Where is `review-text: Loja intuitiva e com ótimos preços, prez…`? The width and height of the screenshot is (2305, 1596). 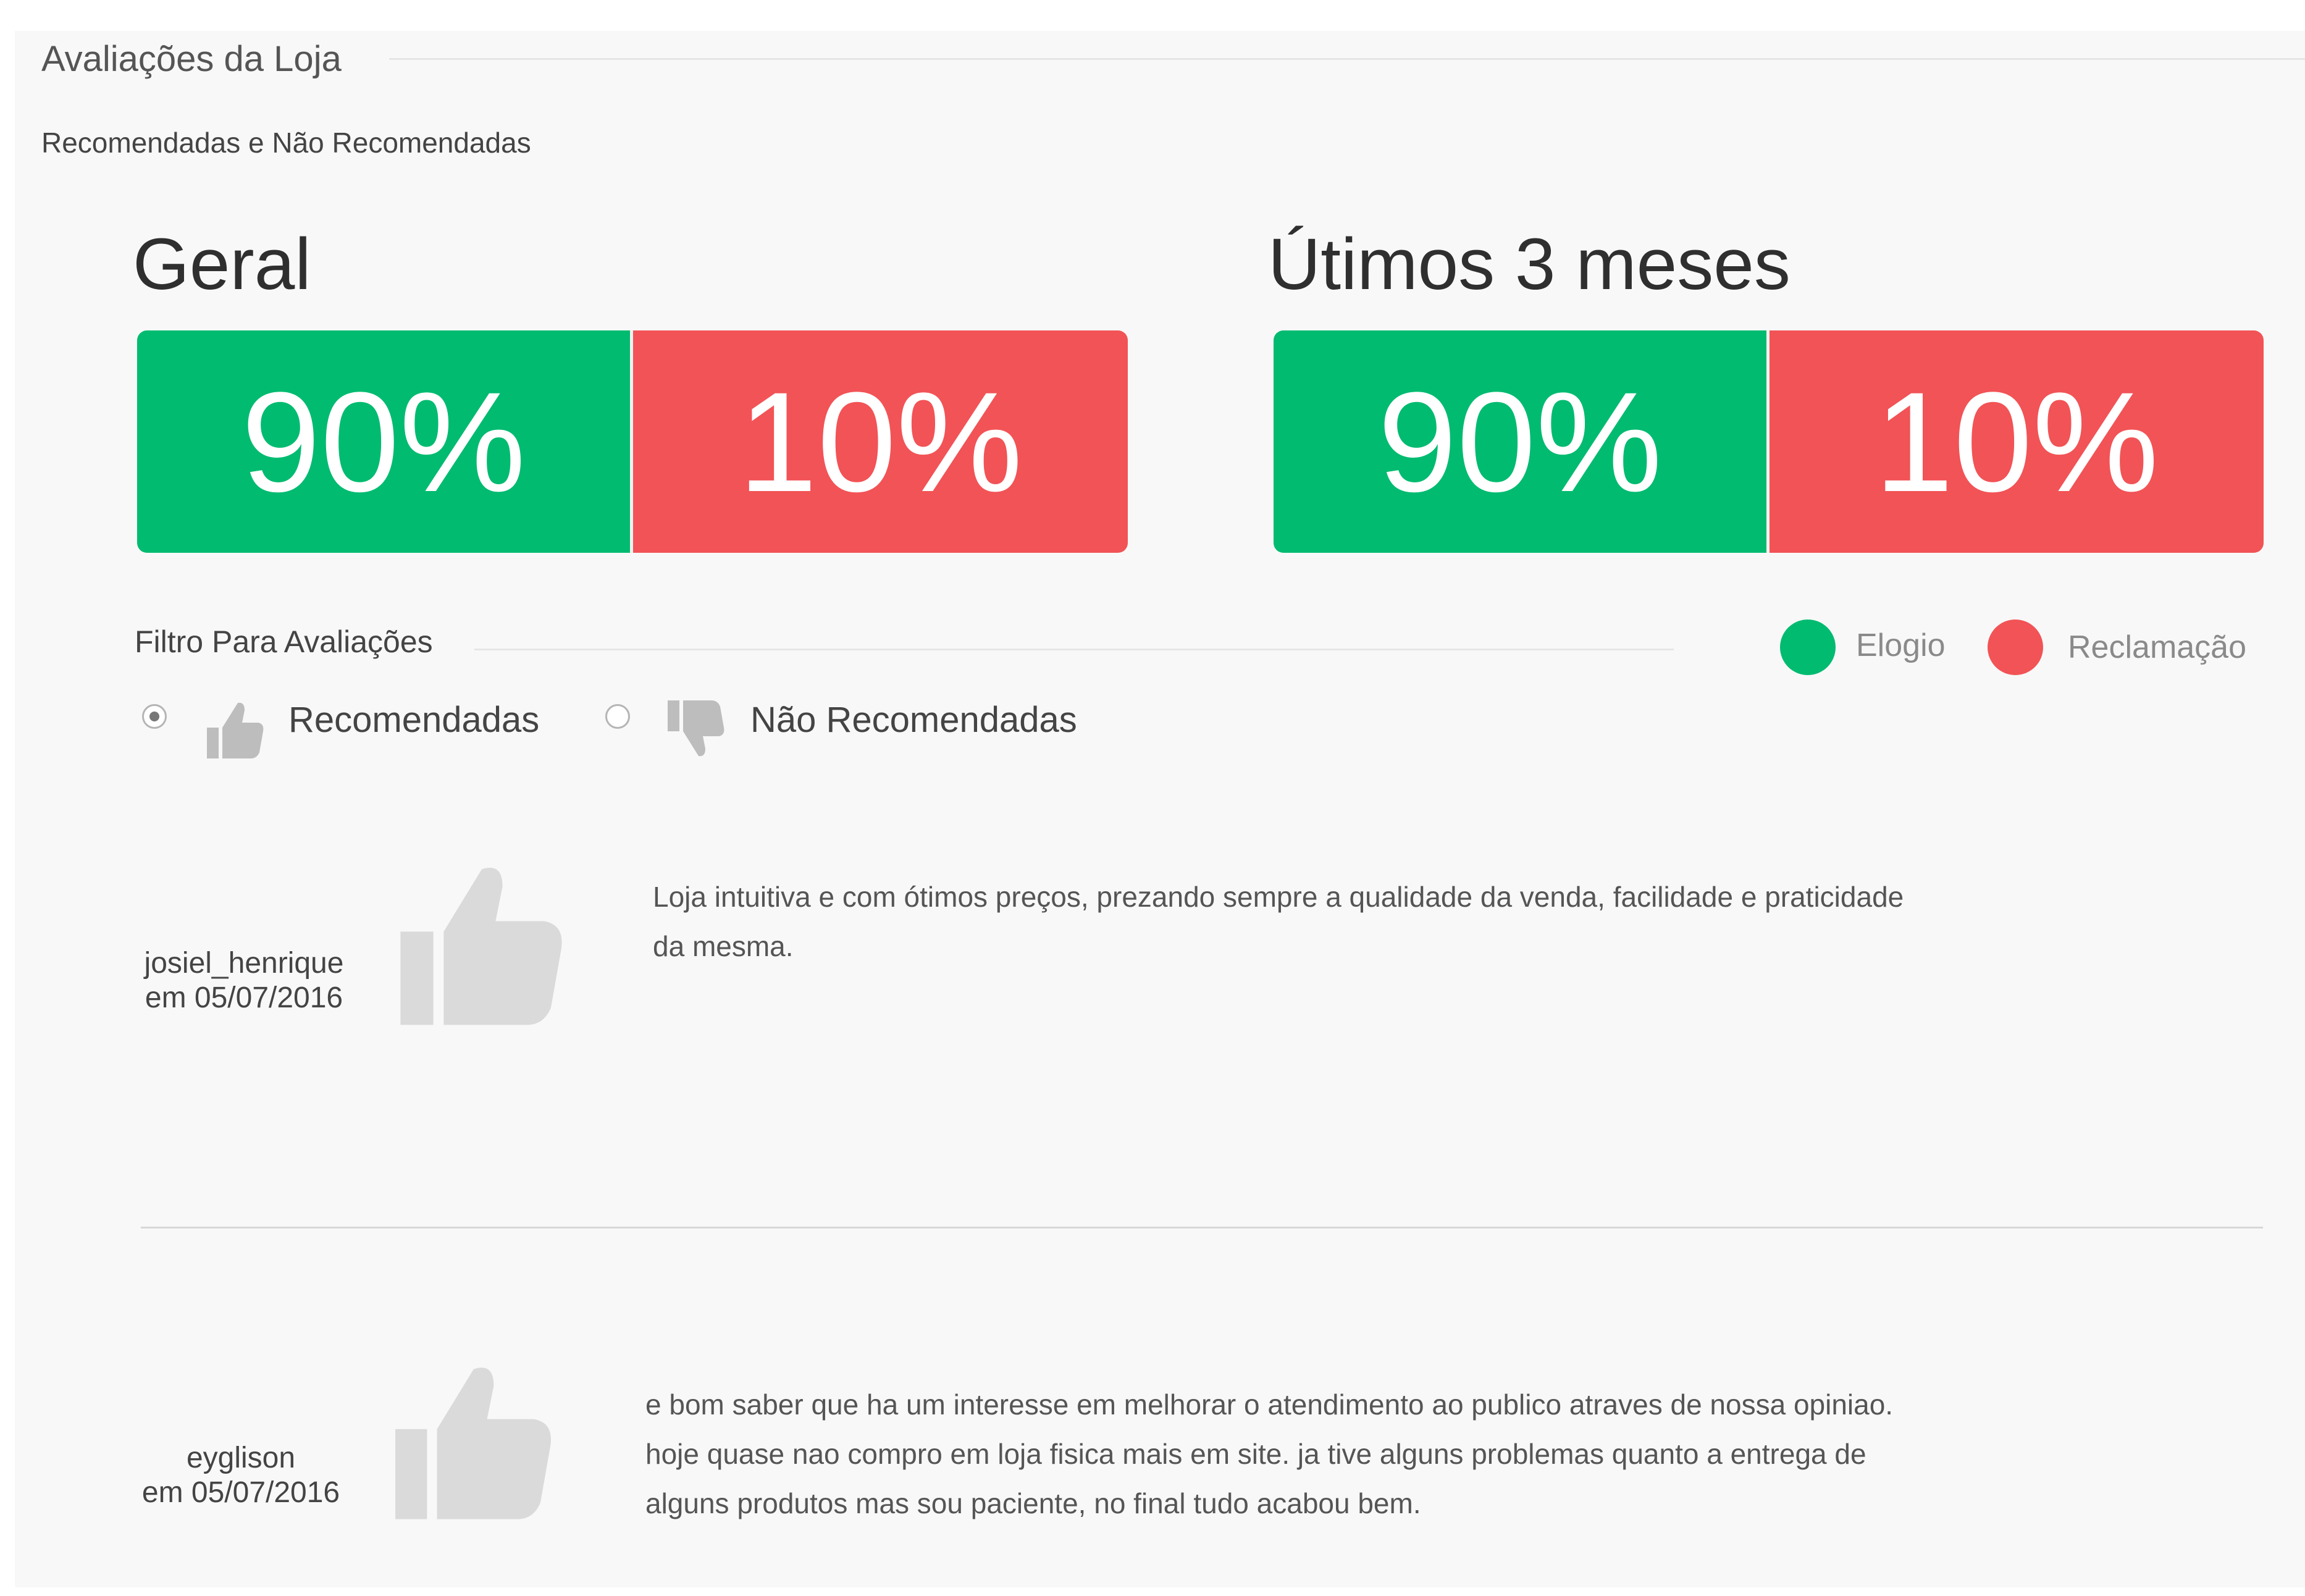
review-text: Loja intuitiva e com ótimos preços, prez… is located at coordinates (1278, 921).